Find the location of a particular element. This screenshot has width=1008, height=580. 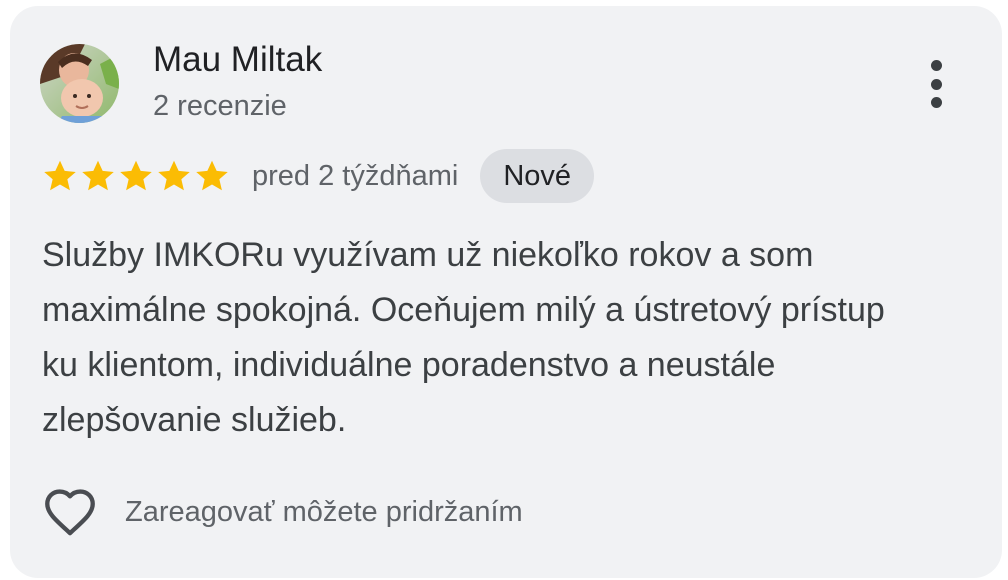

like-button is located at coordinates (70, 512).